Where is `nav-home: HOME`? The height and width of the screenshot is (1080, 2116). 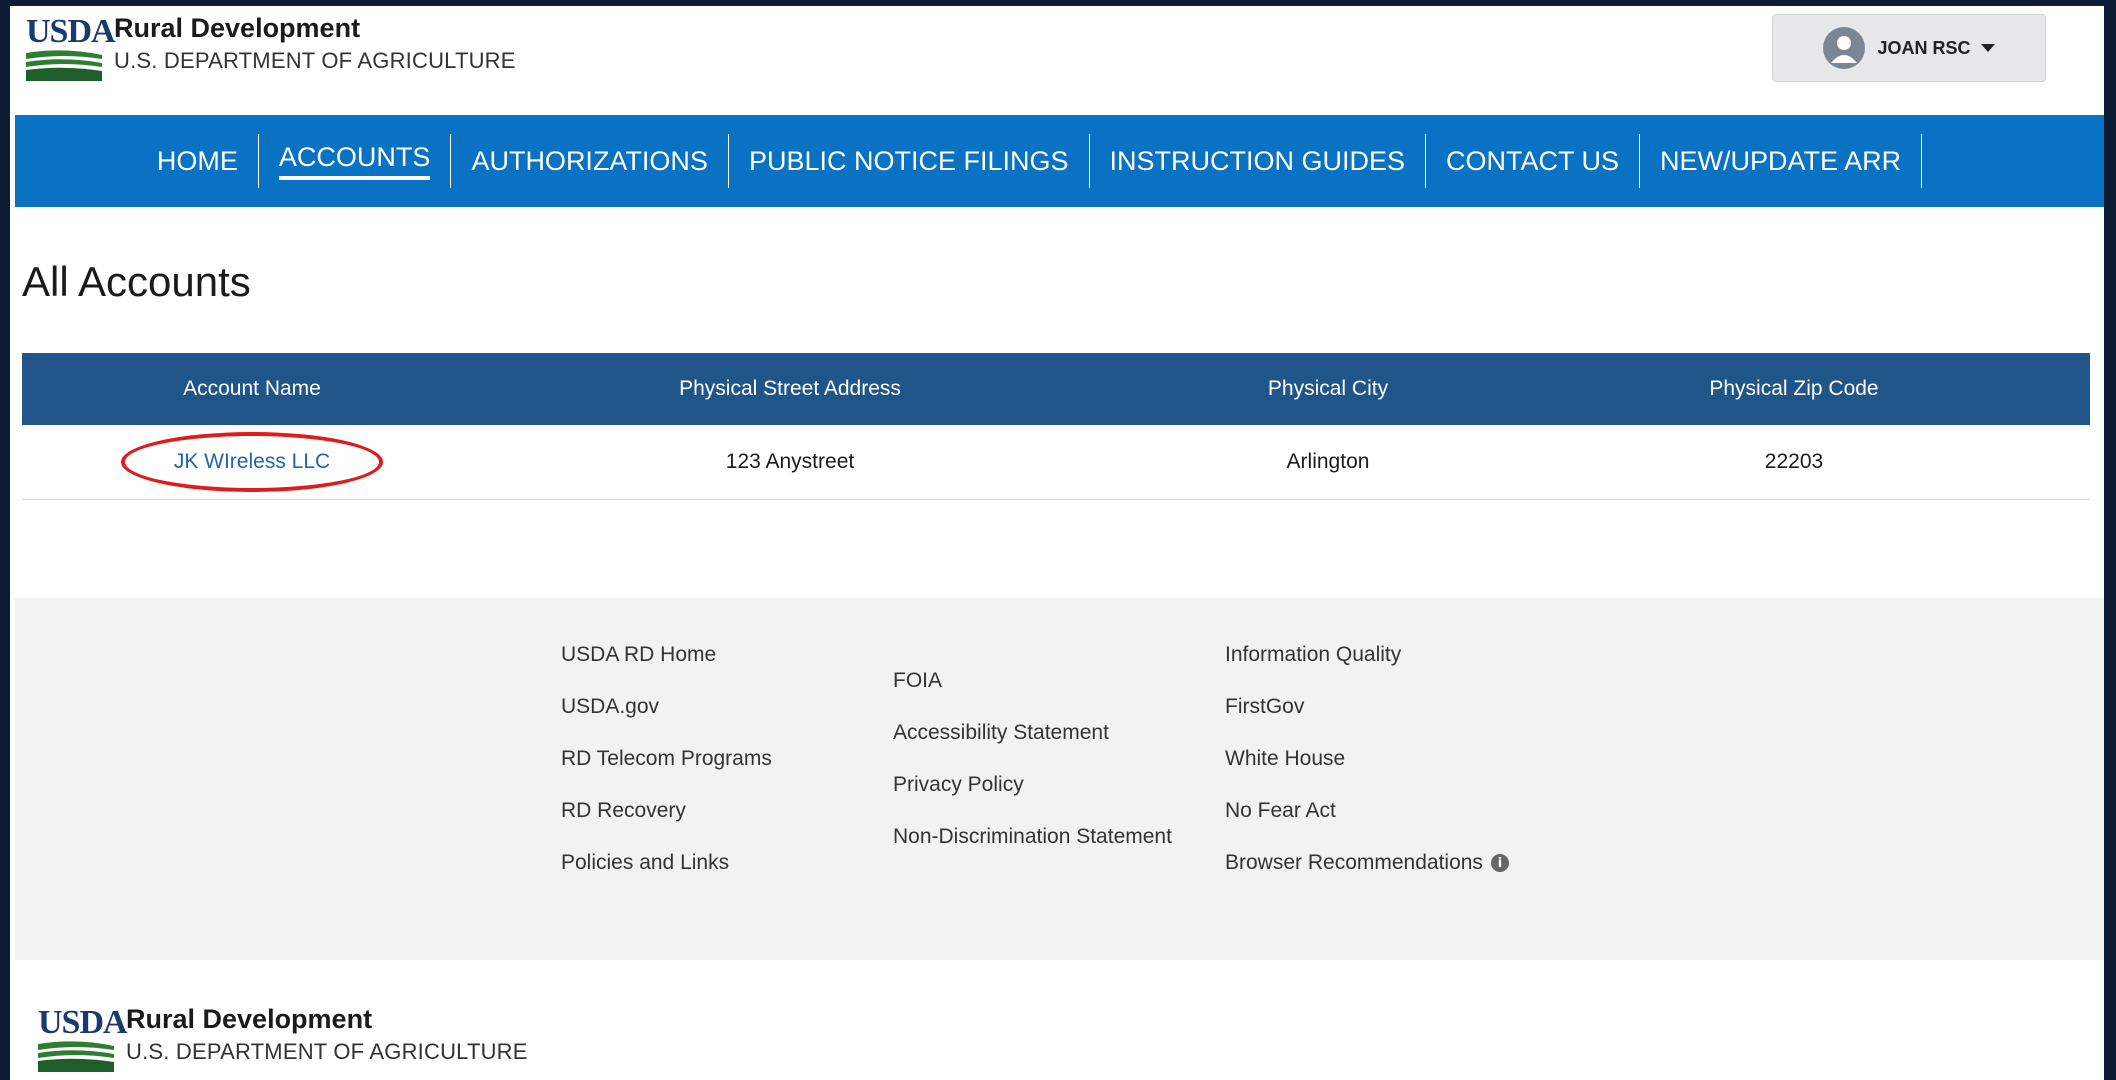 nav-home: HOME is located at coordinates (208, 161).